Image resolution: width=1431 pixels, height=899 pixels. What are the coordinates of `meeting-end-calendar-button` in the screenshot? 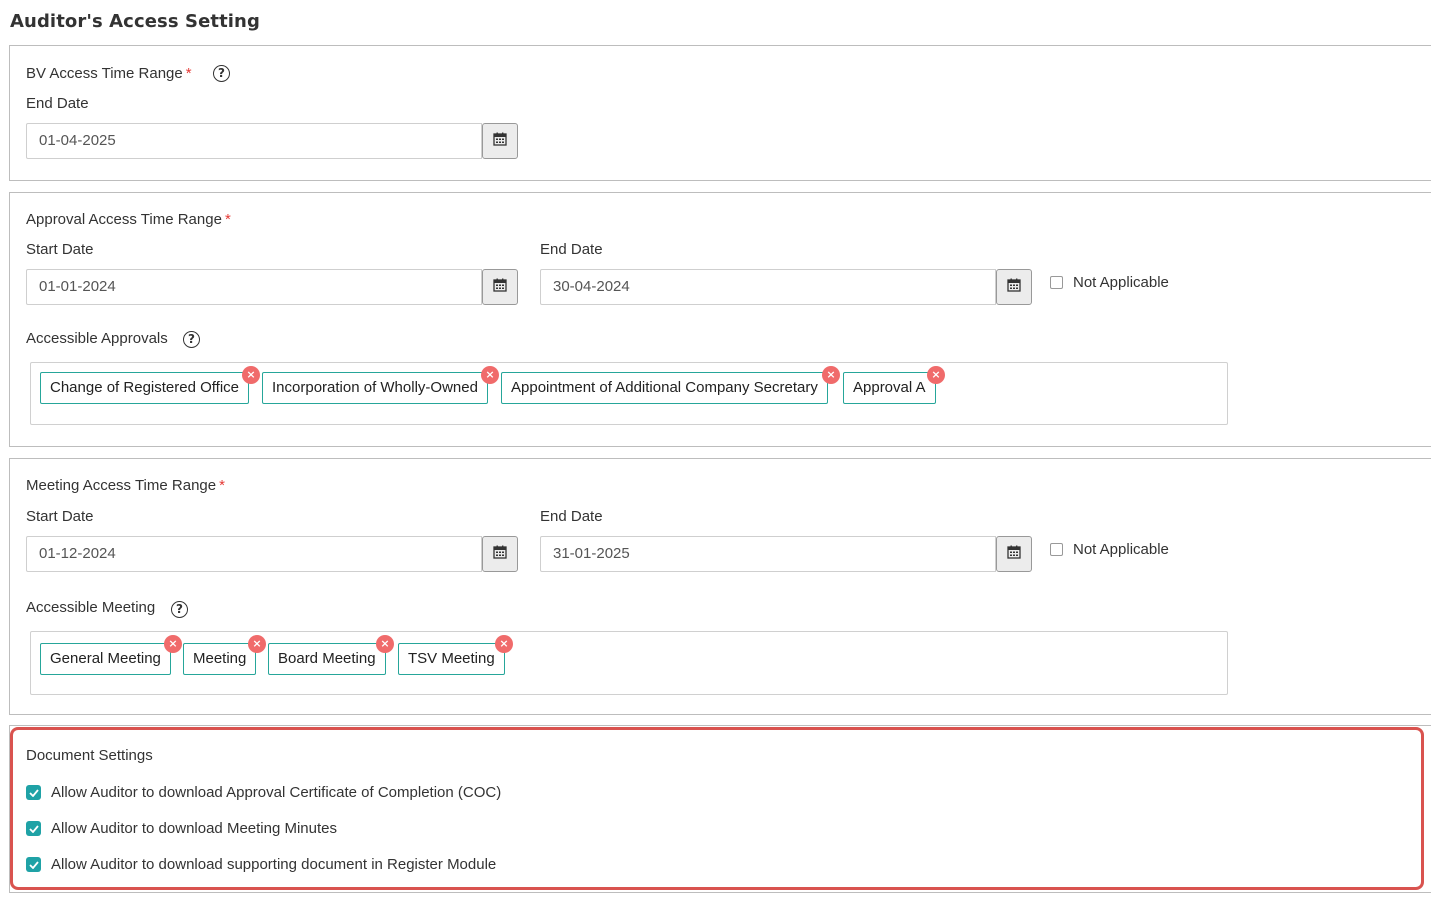 It's located at (1014, 554).